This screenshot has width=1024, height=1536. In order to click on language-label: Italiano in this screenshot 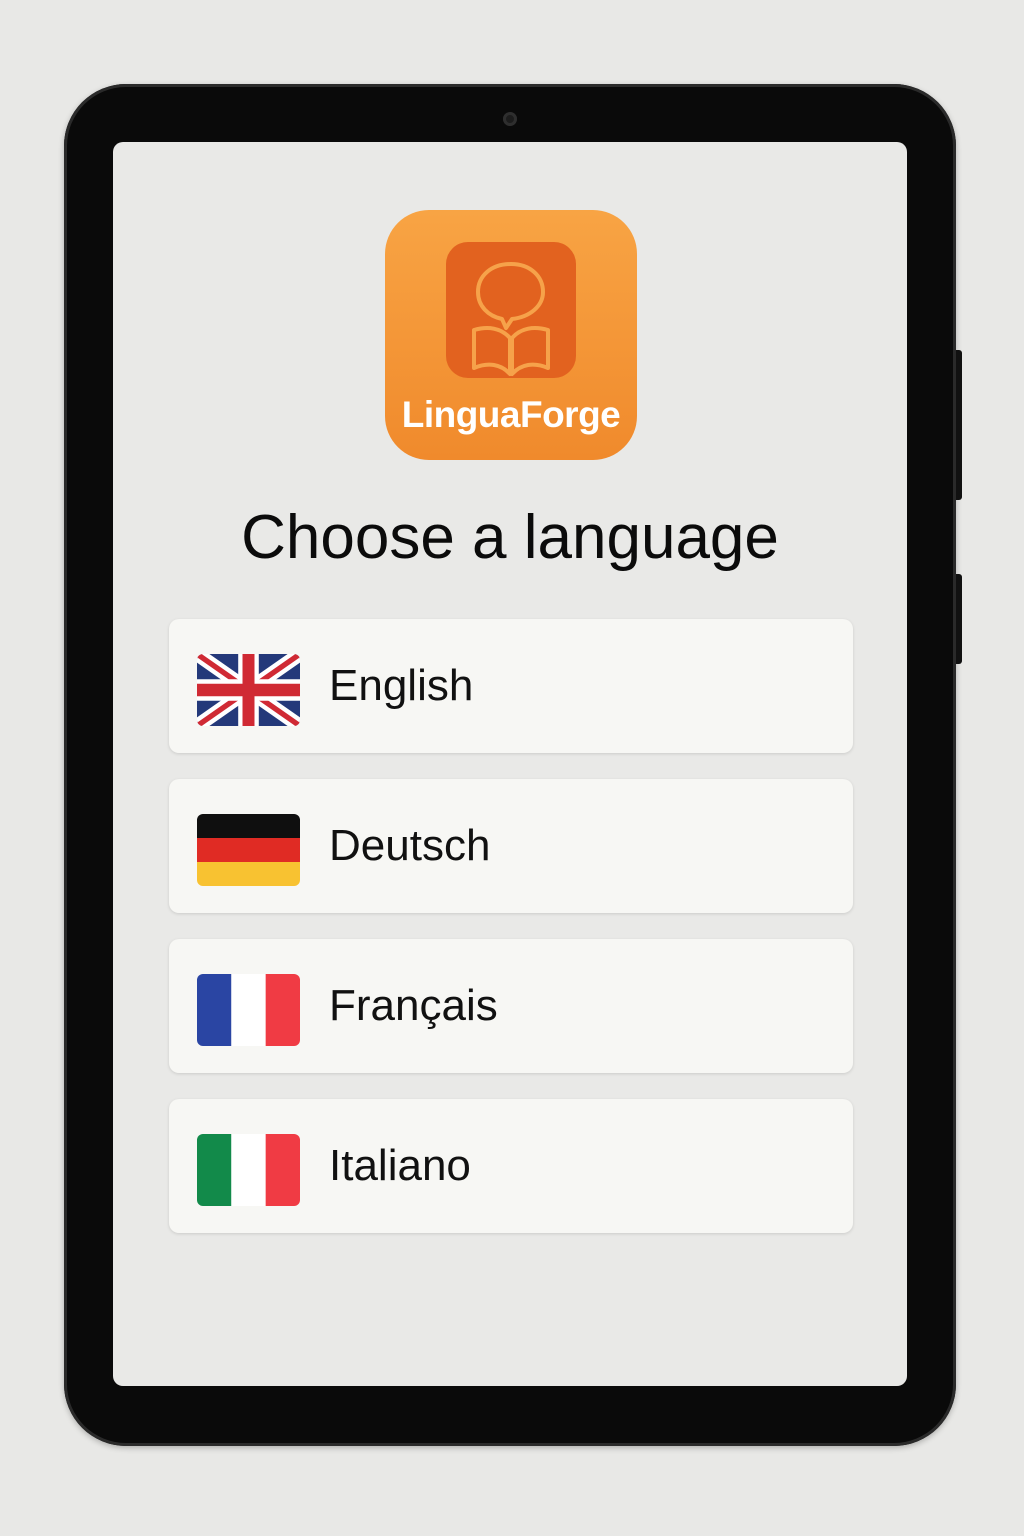, I will do `click(400, 1165)`.